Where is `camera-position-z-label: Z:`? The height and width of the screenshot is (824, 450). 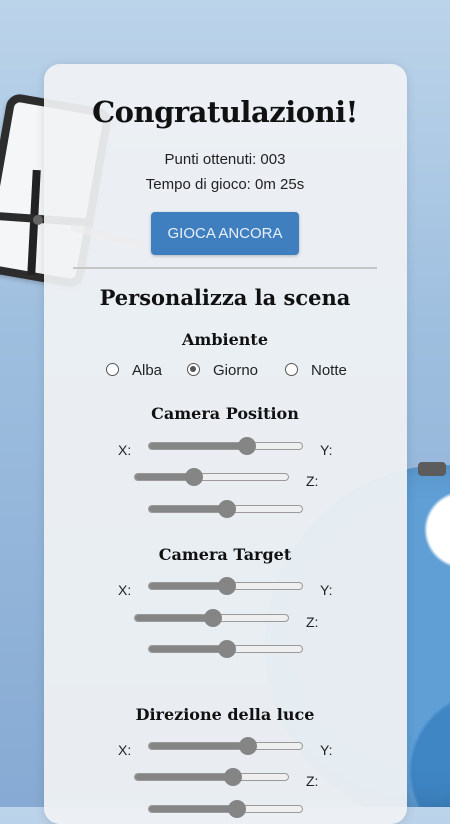
camera-position-z-label: Z: is located at coordinates (312, 481).